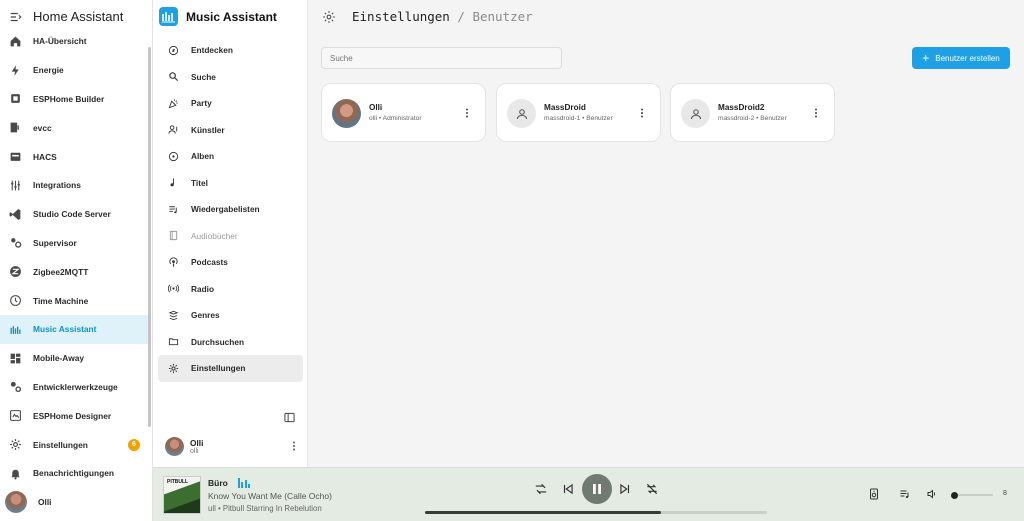 Image resolution: width=1024 pixels, height=521 pixels. I want to click on ha-nav-item-4: HACS, so click(75, 156).